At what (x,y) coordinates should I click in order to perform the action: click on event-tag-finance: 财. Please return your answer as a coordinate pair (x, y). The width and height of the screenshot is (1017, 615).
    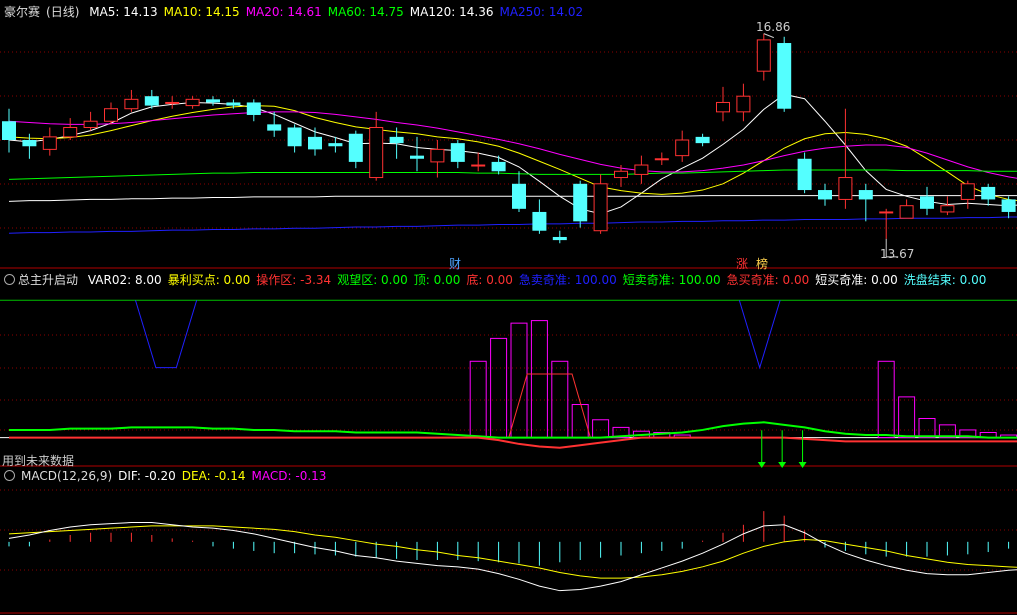
    Looking at the image, I should click on (455, 263).